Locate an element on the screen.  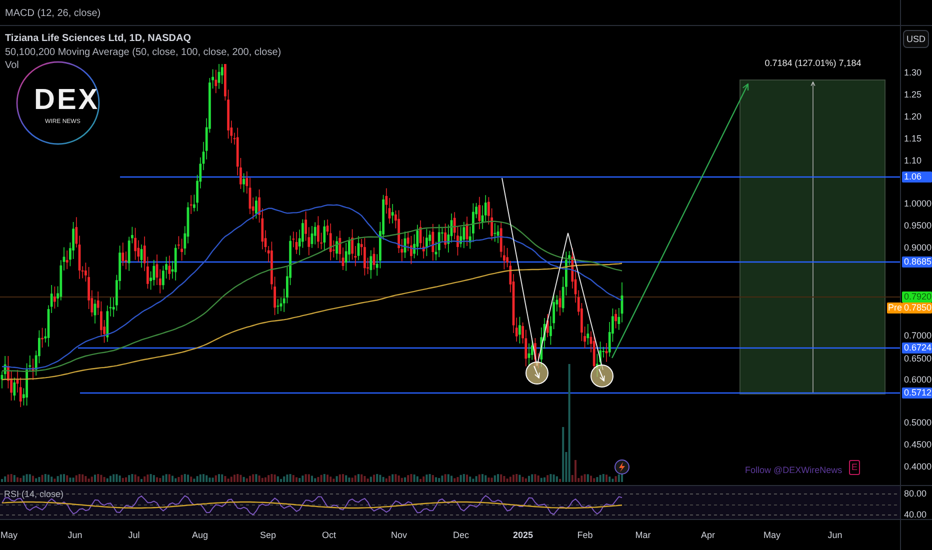
projection-label: 0.7184 (127.01%) 7,184 is located at coordinates (813, 63).